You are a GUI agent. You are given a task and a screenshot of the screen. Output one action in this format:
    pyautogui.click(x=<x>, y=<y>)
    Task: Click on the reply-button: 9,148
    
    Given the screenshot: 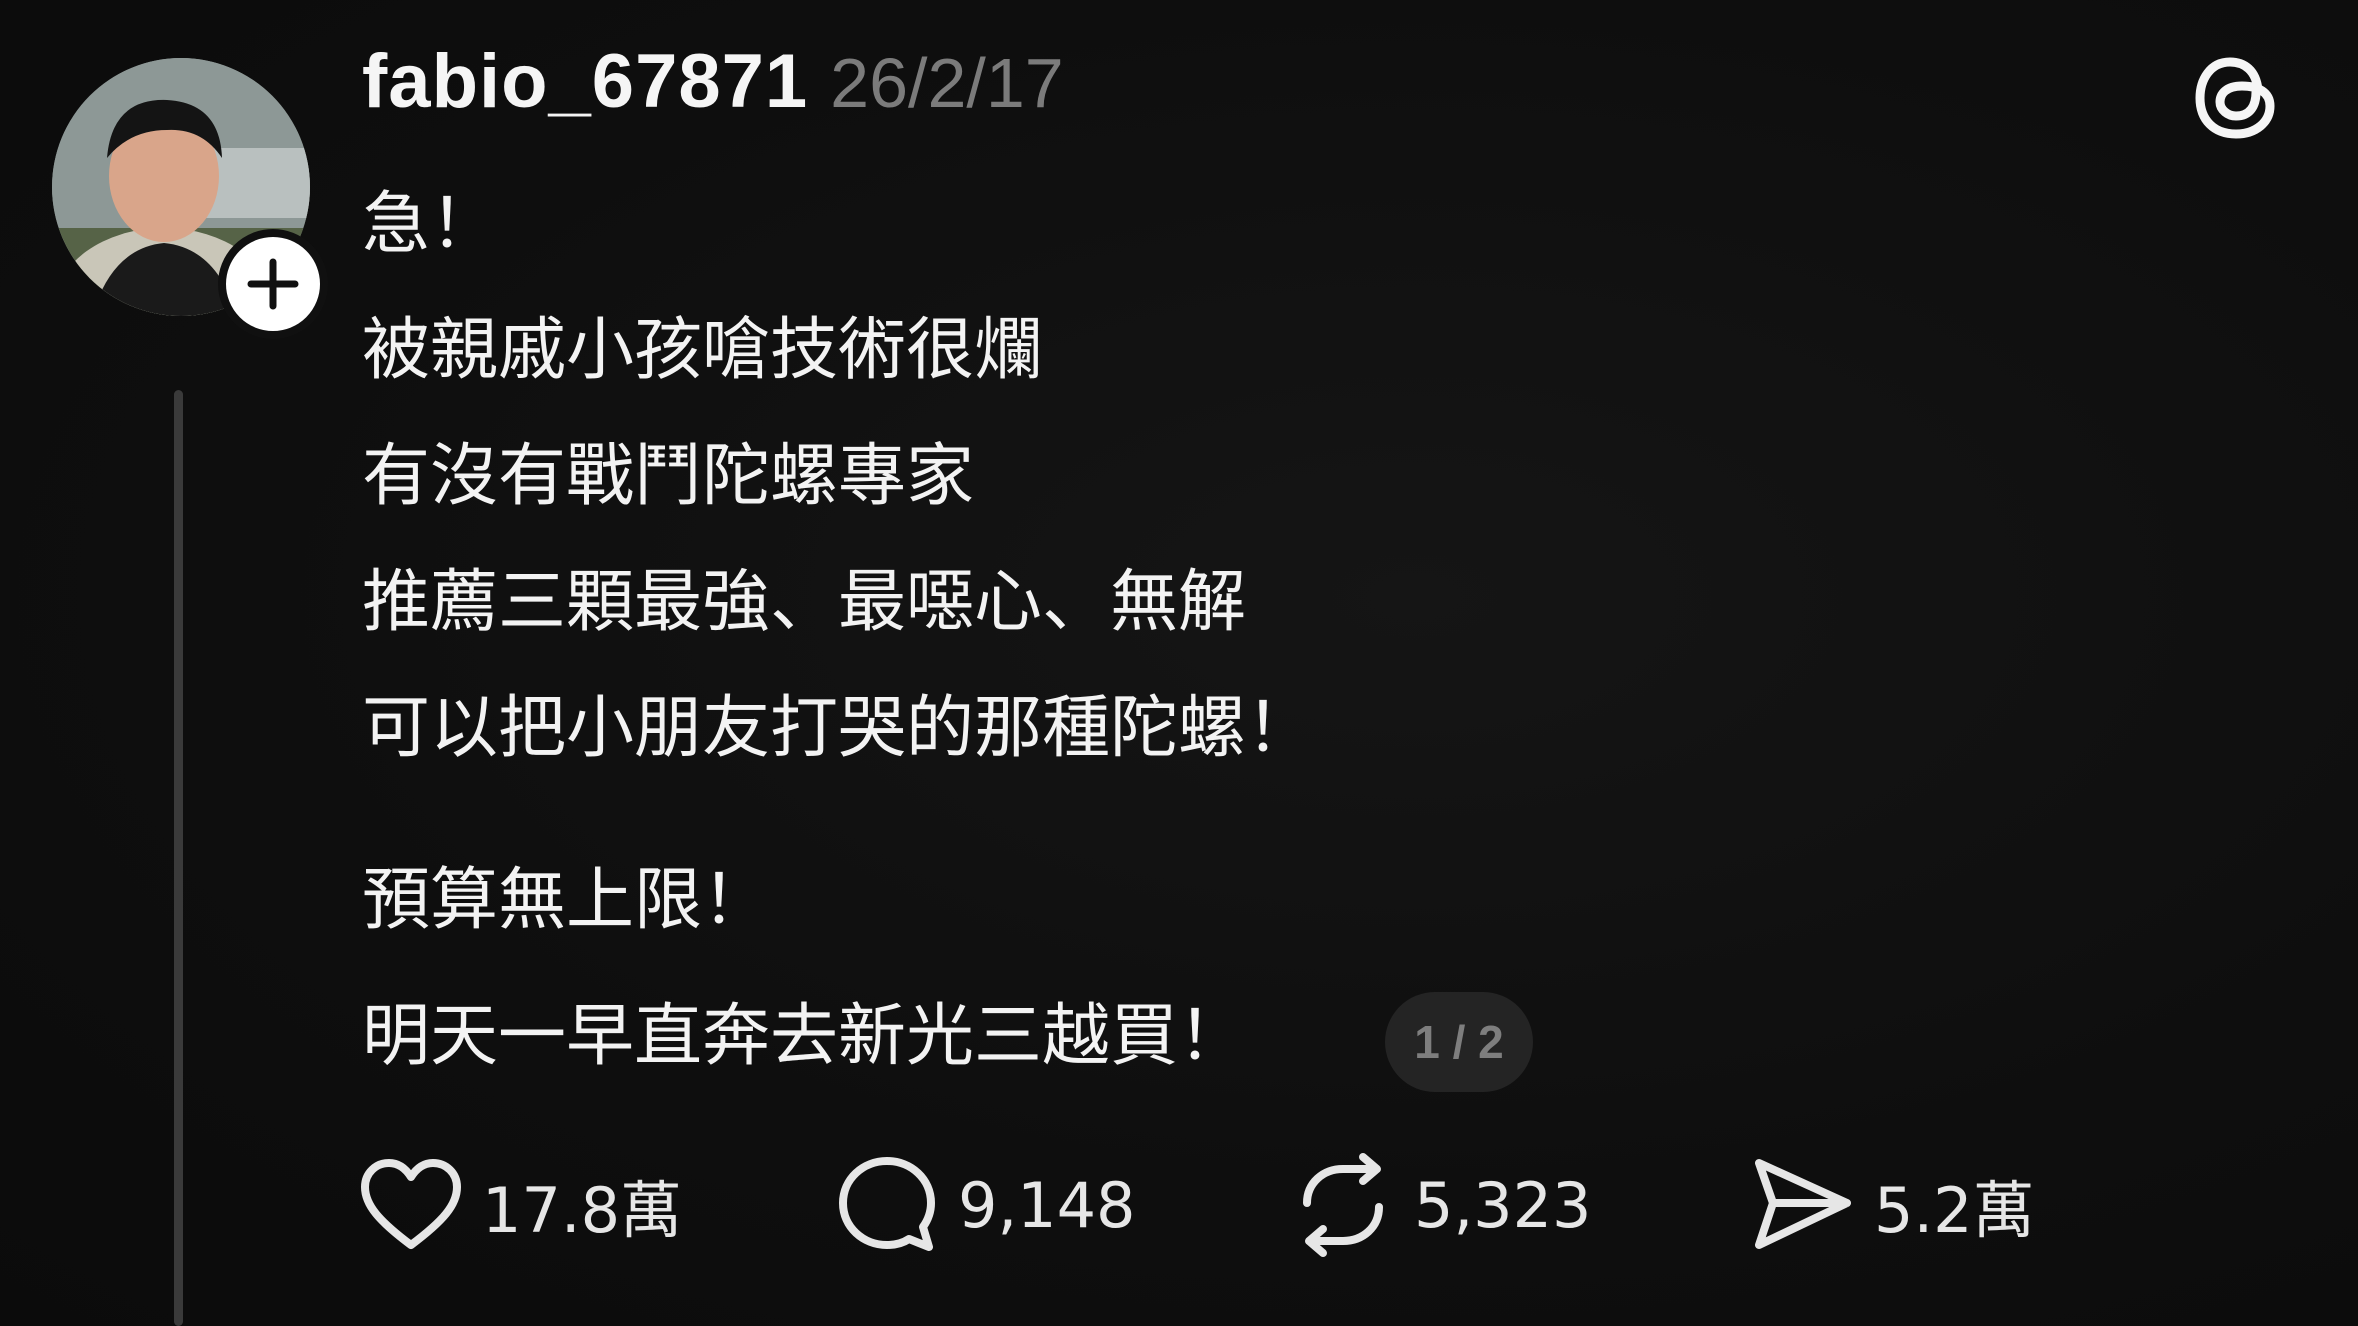 What is the action you would take?
    pyautogui.click(x=984, y=1205)
    